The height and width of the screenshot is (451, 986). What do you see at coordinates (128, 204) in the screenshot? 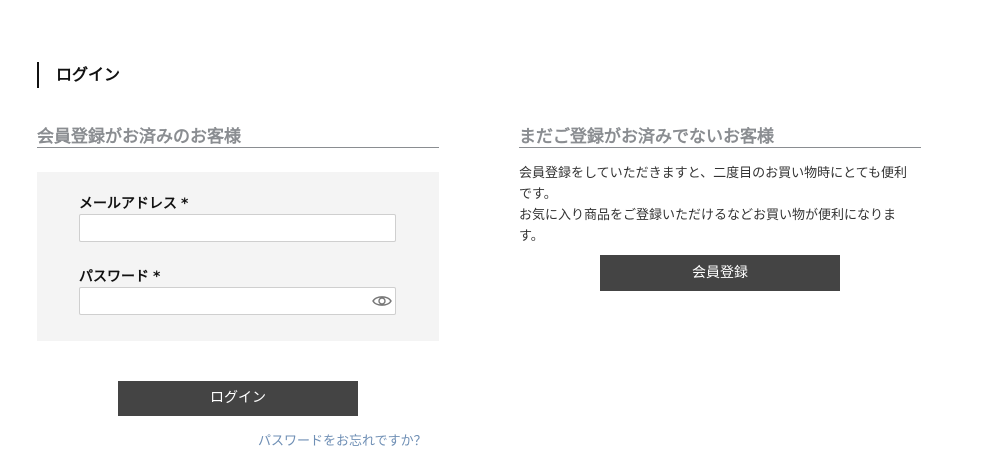
I see `email-label-text: メールアドレス` at bounding box center [128, 204].